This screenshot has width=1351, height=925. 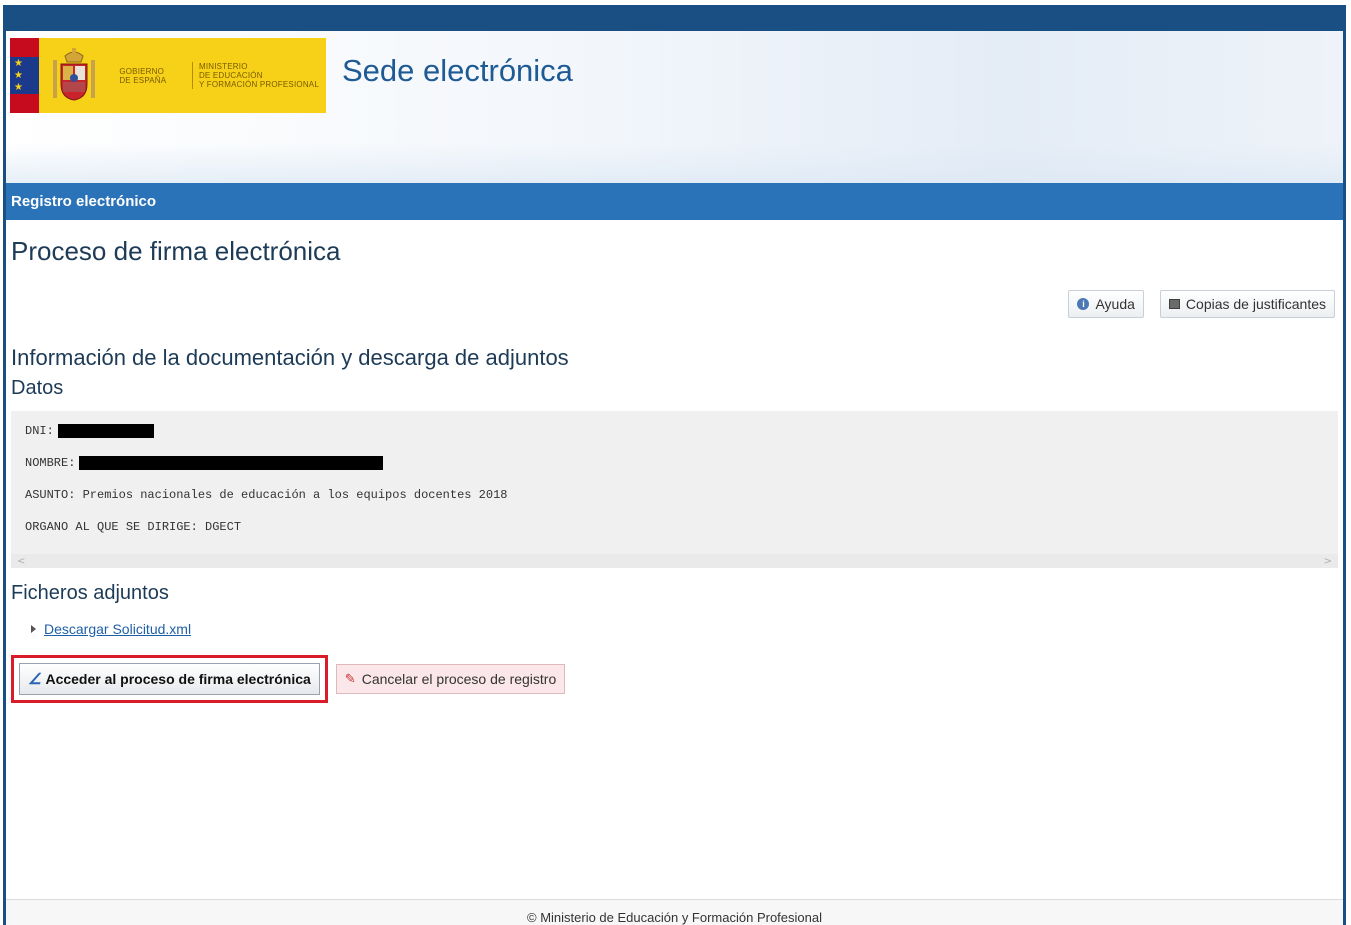 I want to click on datos-title: Datos, so click(x=37, y=388).